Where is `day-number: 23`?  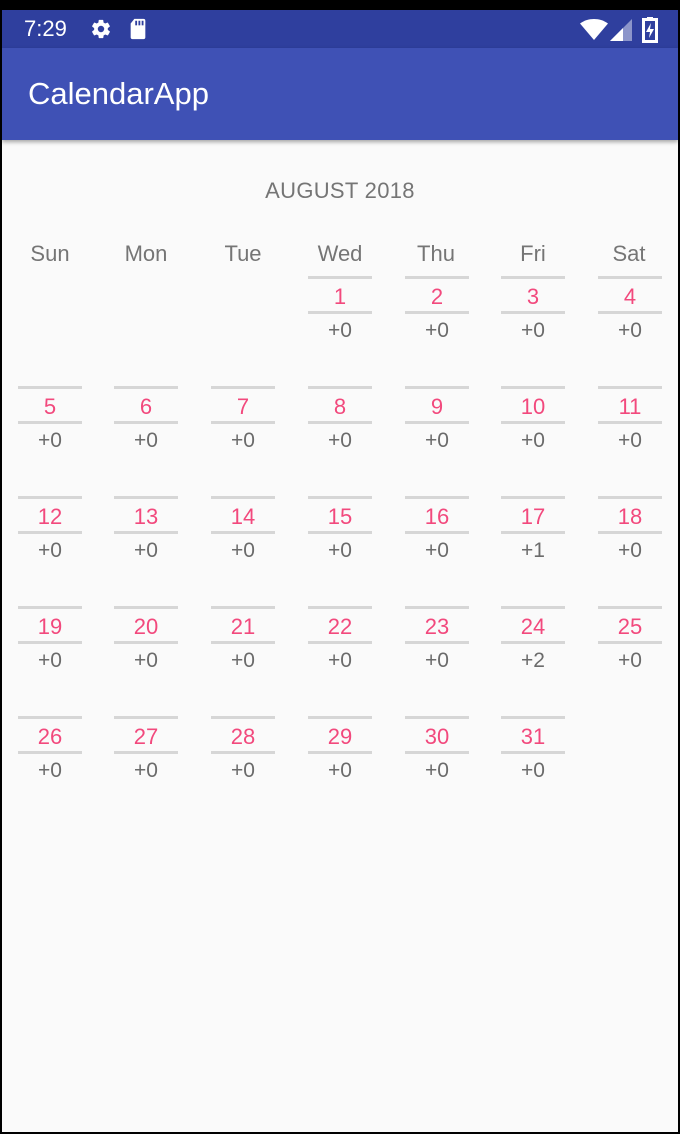
day-number: 23 is located at coordinates (437, 626).